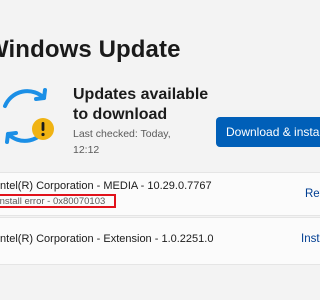 The image size is (320, 300). I want to click on status-heading: Updates available to download, so click(141, 104).